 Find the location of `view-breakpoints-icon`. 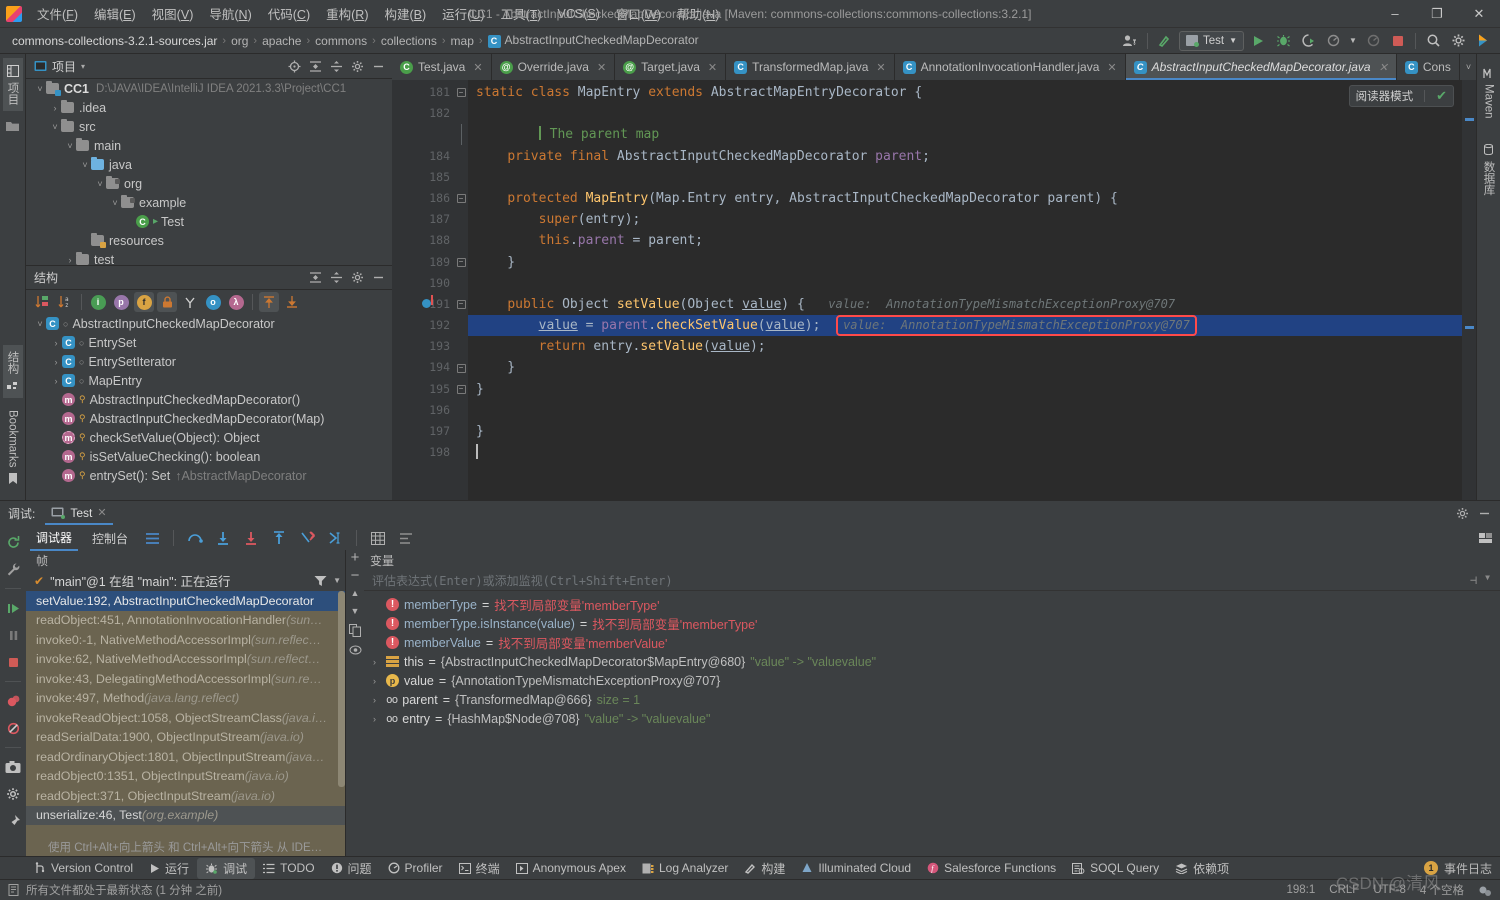

view-breakpoints-icon is located at coordinates (13, 701).